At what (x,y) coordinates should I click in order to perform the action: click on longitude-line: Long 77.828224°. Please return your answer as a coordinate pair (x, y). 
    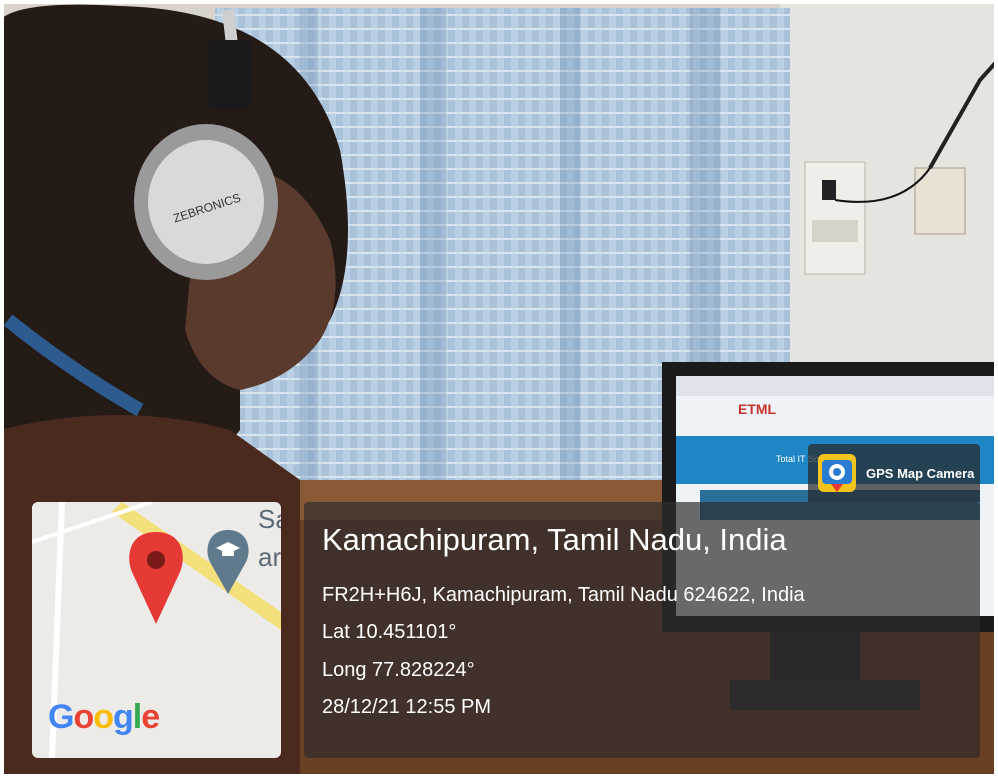
    Looking at the image, I should click on (398, 670).